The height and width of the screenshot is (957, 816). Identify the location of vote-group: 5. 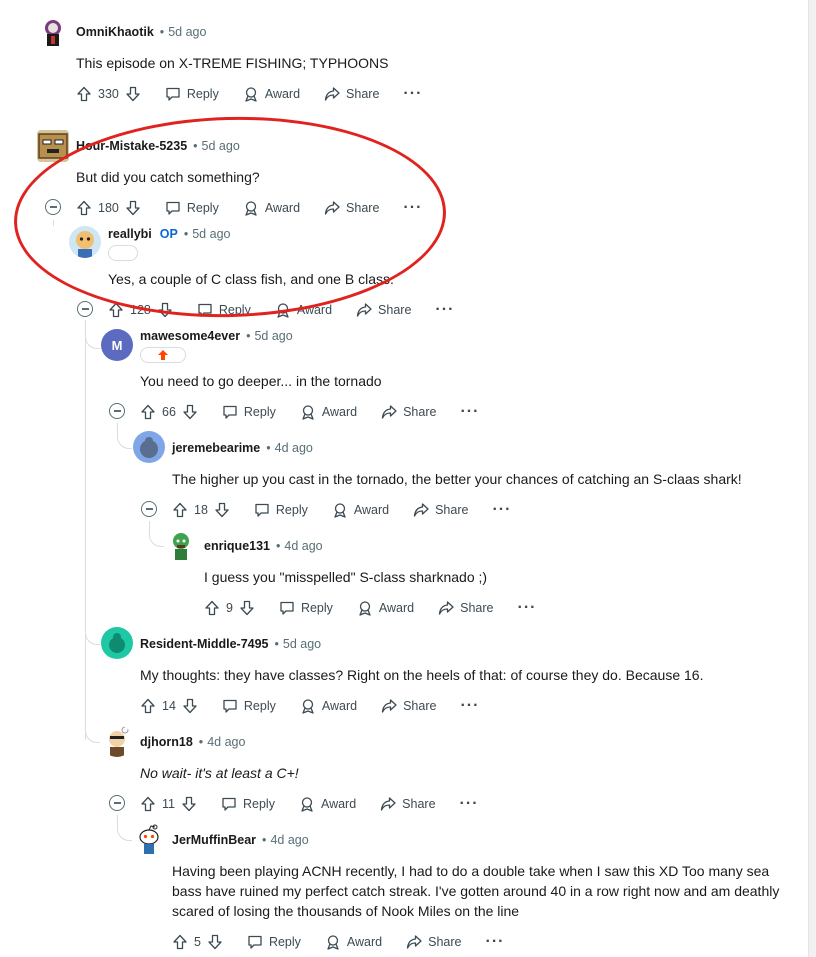
(197, 942).